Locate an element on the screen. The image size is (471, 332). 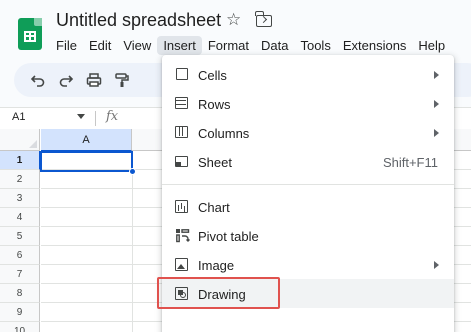
chart-icon is located at coordinates (181, 206).